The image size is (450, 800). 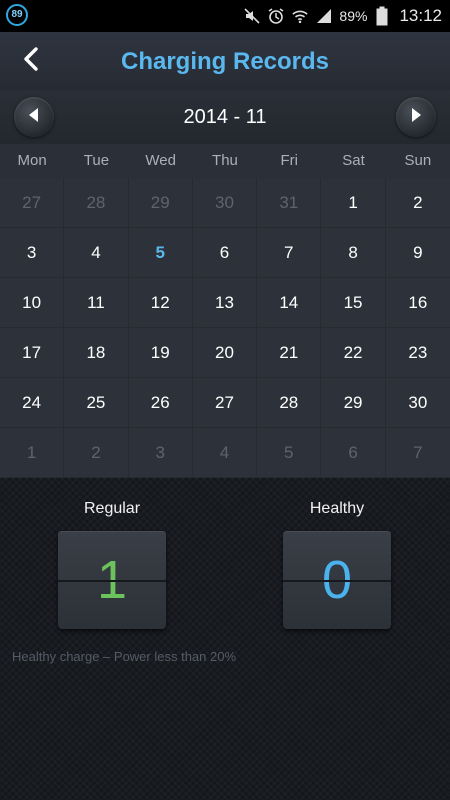 What do you see at coordinates (289, 160) in the screenshot?
I see `weekday-label: Fri` at bounding box center [289, 160].